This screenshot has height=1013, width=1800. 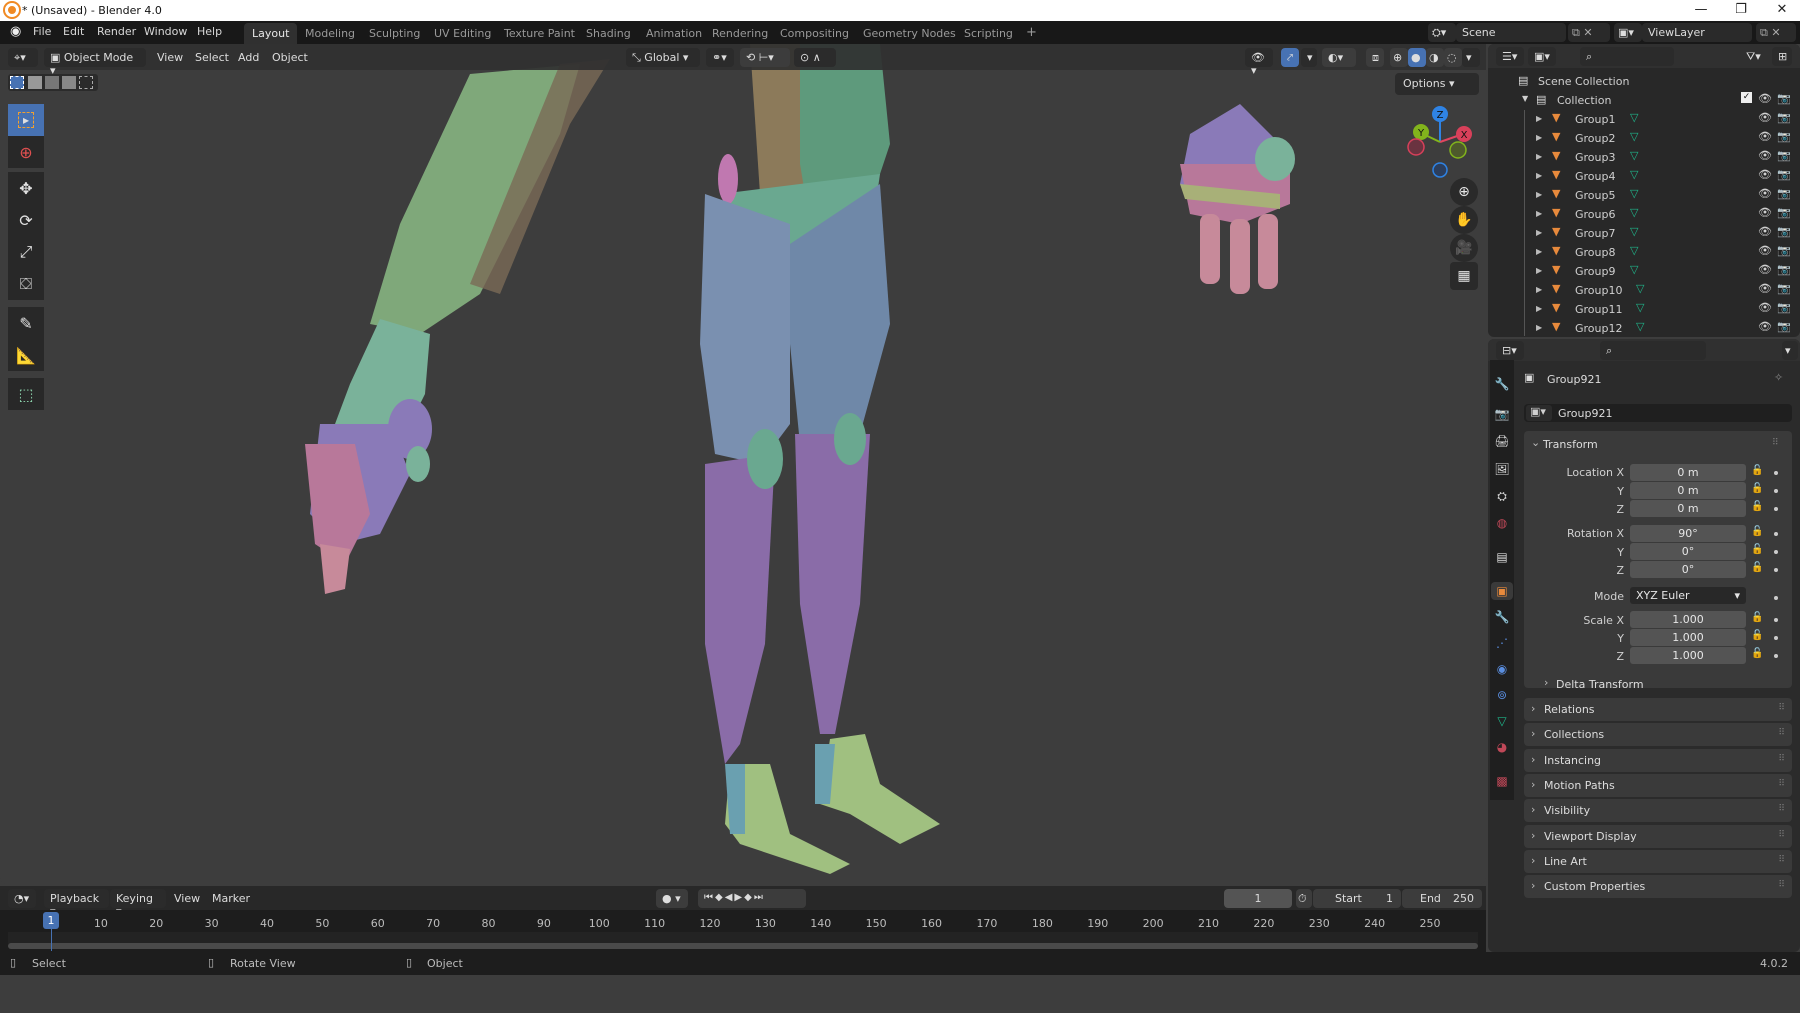 What do you see at coordinates (69, 82) in the screenshot?
I see `select-invert-icon` at bounding box center [69, 82].